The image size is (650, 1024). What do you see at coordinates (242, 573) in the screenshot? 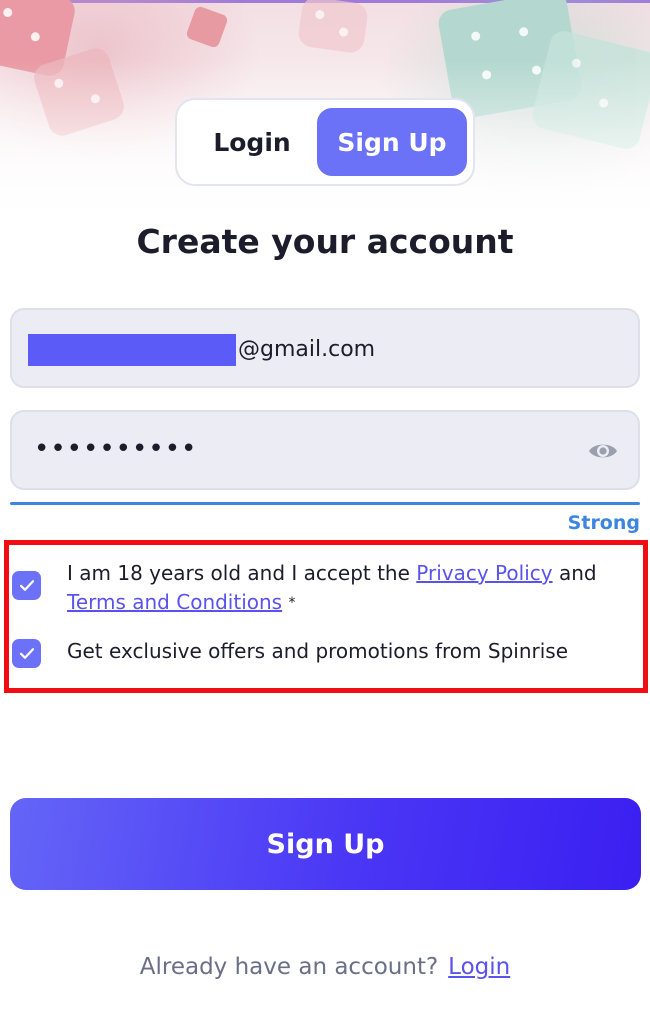
I see `age-terms-text: I am 18 years old and I accept the` at bounding box center [242, 573].